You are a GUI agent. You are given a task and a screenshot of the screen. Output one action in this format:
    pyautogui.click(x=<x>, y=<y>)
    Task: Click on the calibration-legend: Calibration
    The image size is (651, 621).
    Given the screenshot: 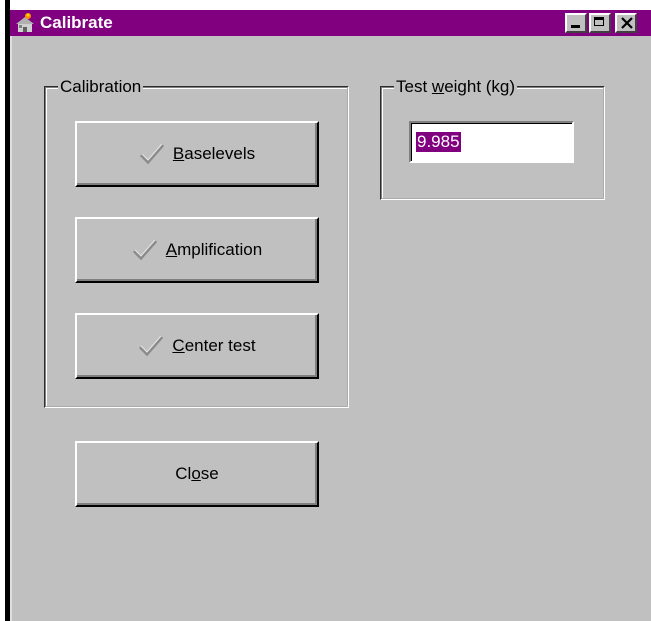 What is the action you would take?
    pyautogui.click(x=101, y=87)
    